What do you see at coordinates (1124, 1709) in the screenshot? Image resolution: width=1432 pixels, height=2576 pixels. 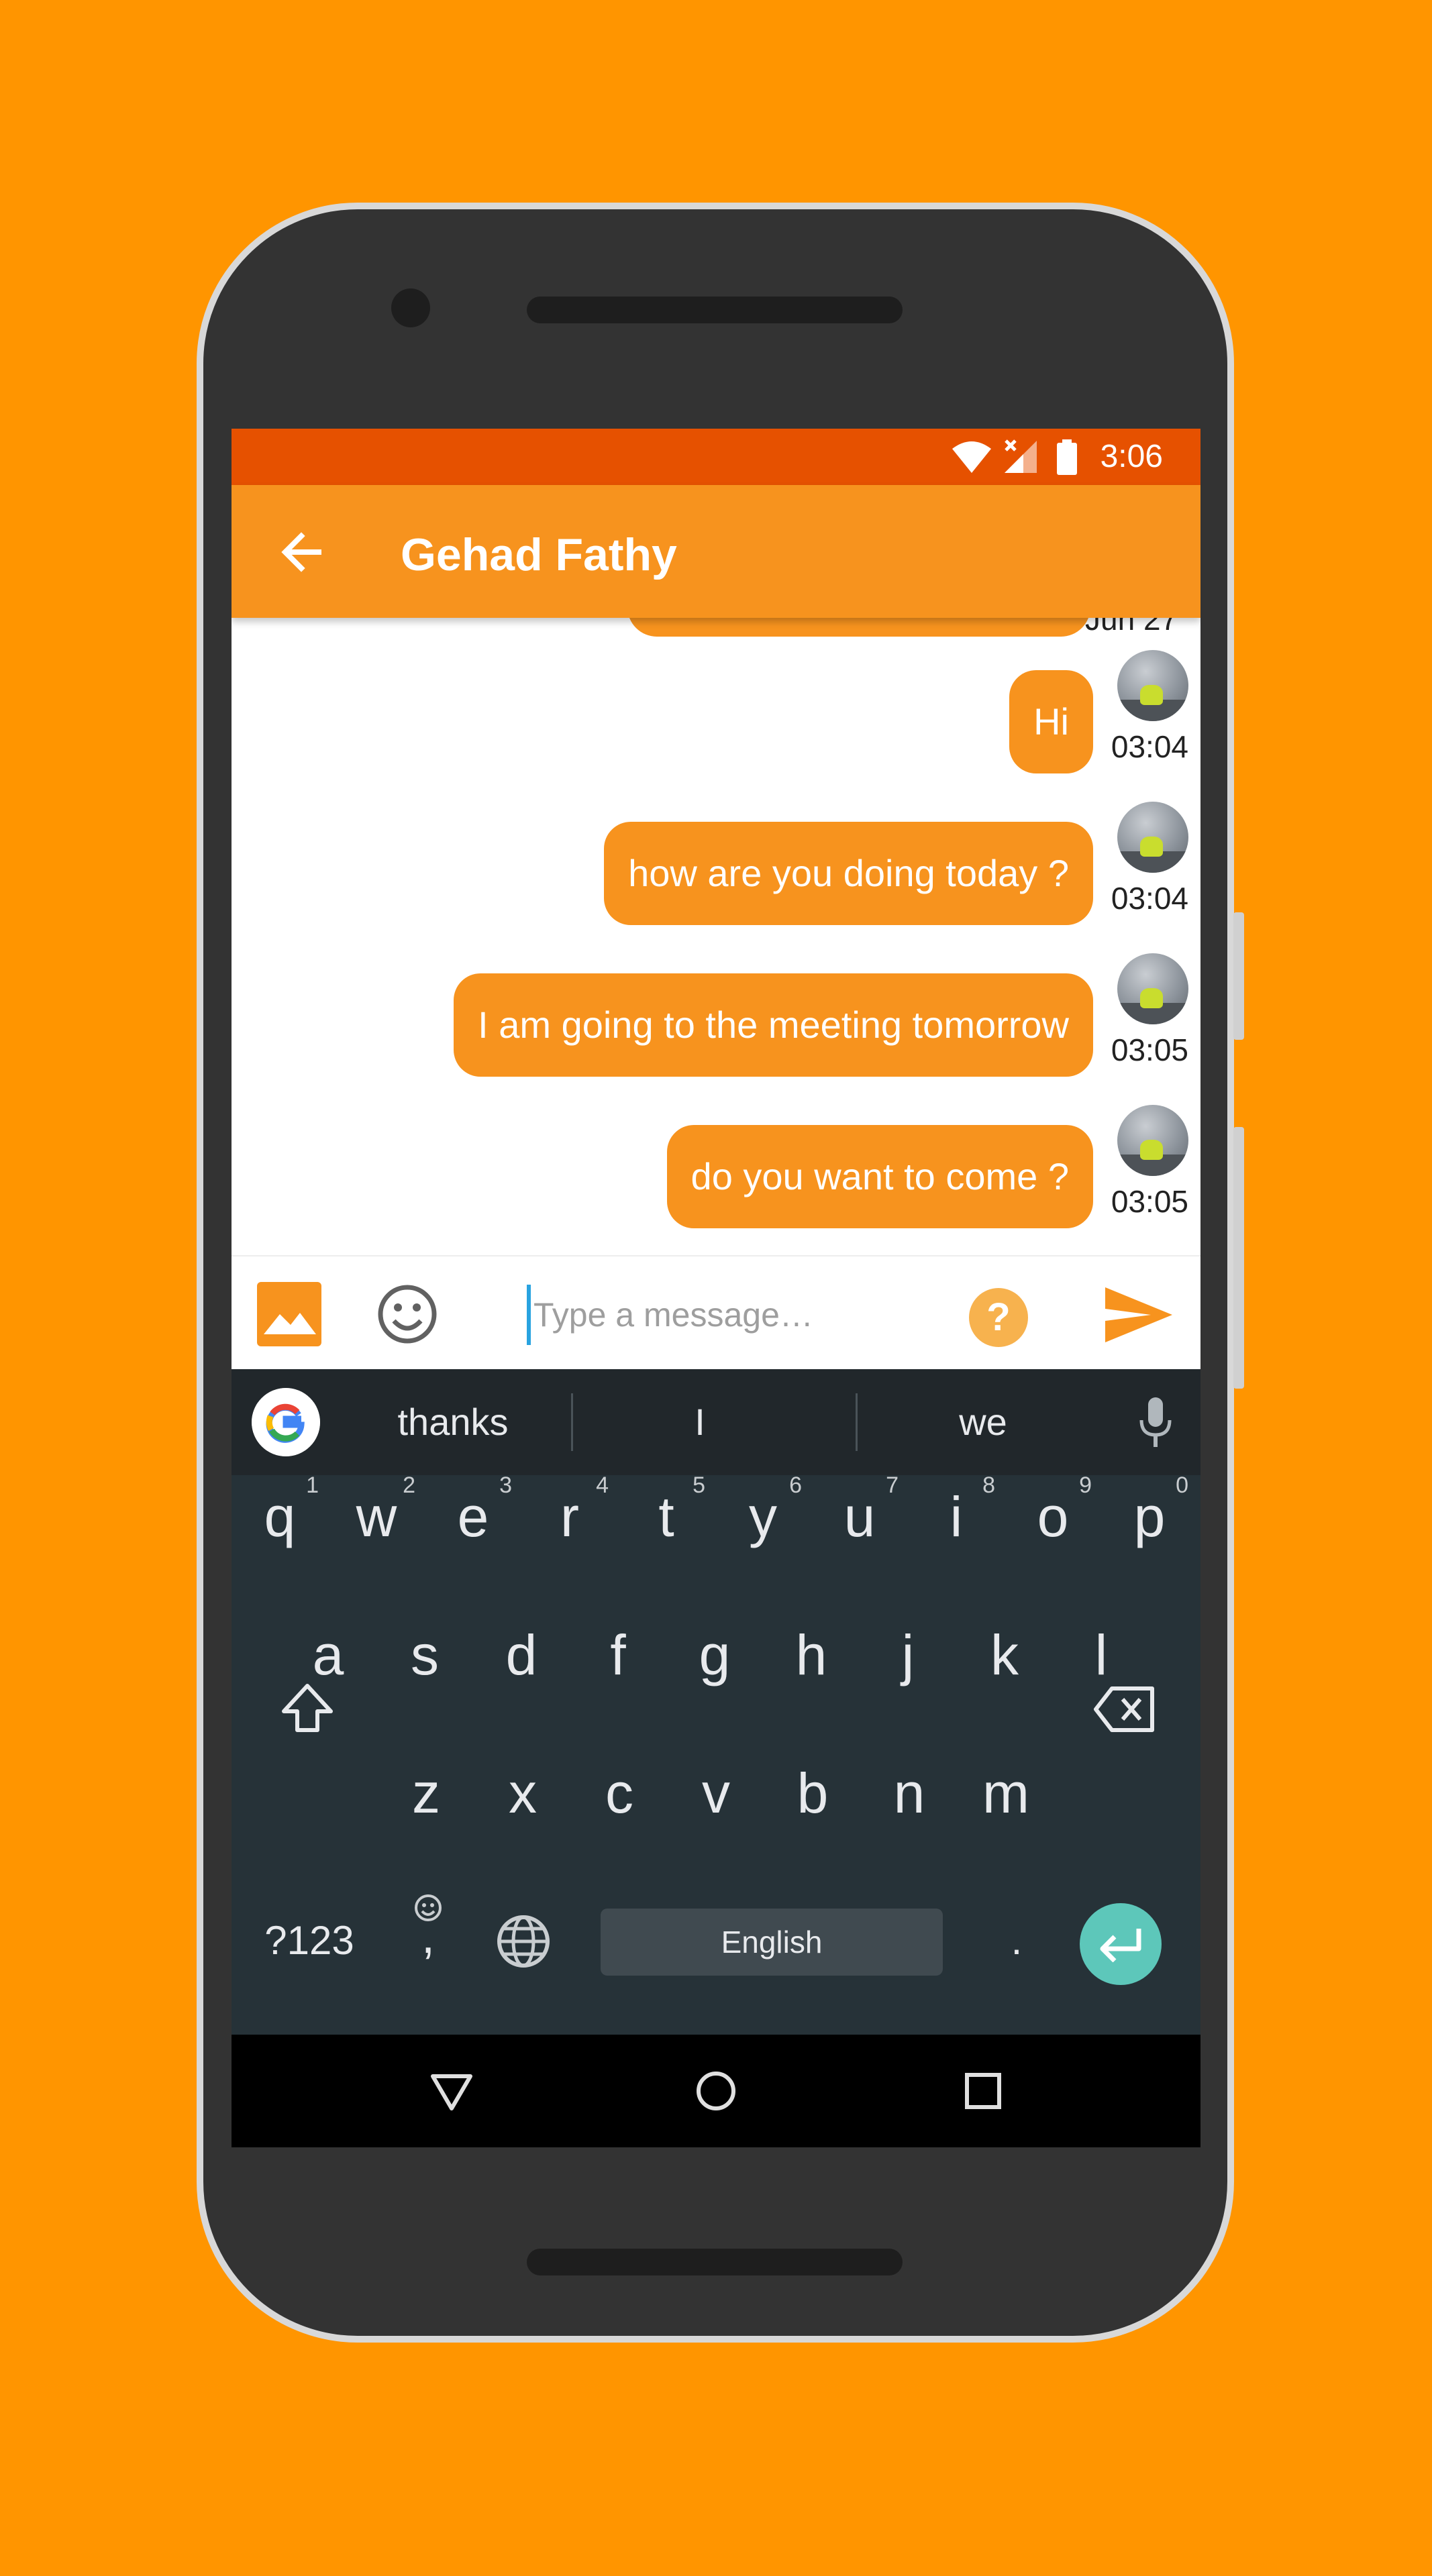 I see `backspace-key-icon` at bounding box center [1124, 1709].